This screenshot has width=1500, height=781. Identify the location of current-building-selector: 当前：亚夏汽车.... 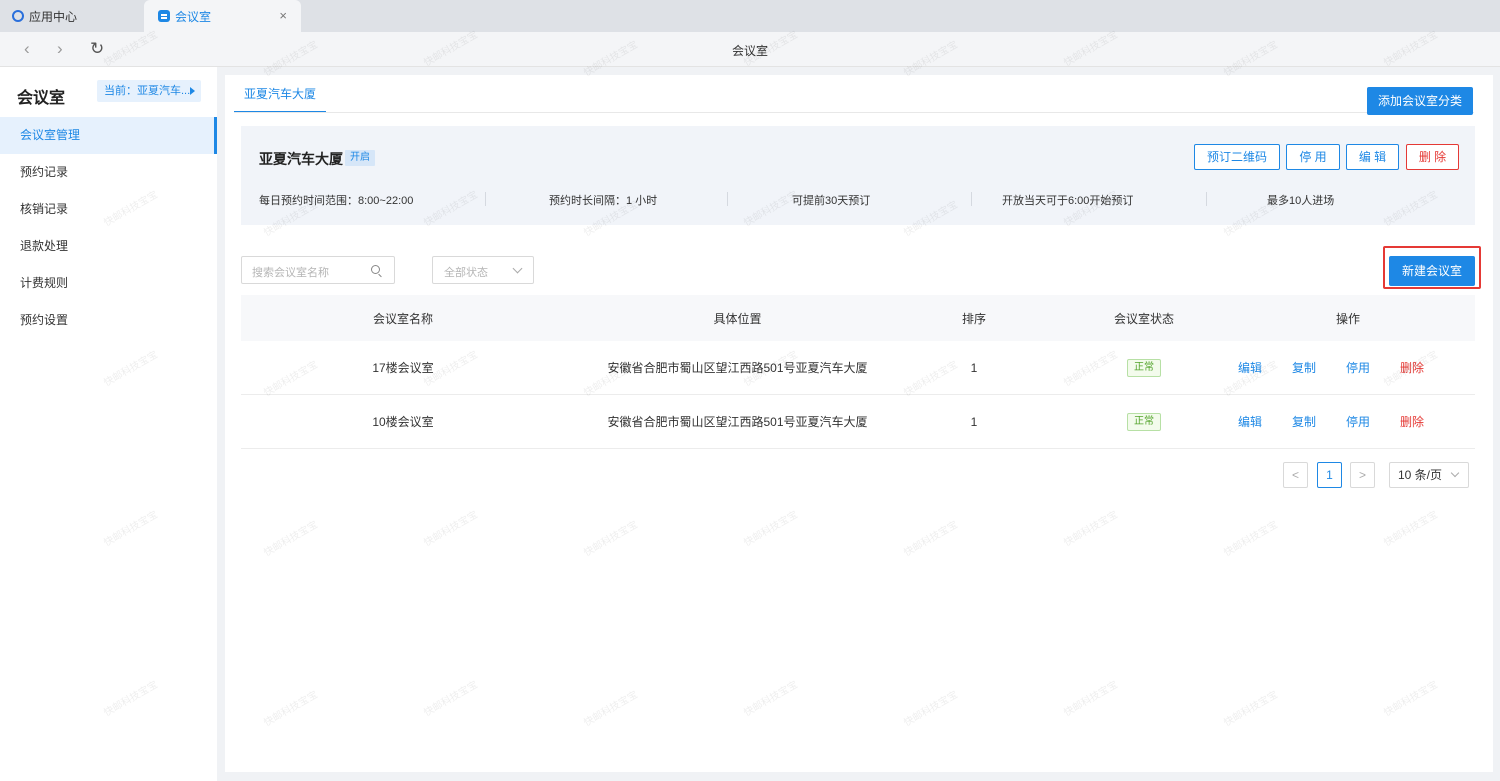
(149, 91).